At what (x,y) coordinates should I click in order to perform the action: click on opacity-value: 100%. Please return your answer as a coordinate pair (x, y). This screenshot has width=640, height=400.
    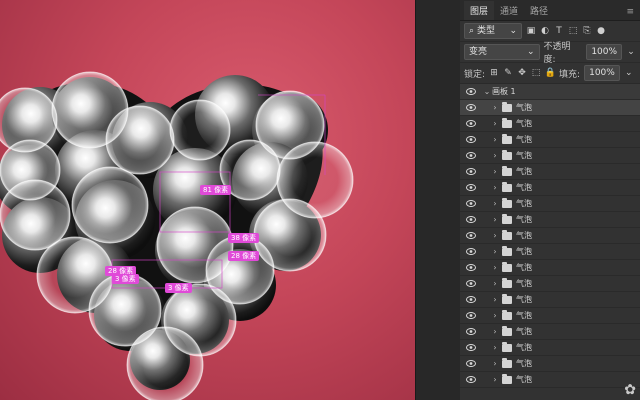
    Looking at the image, I should click on (604, 52).